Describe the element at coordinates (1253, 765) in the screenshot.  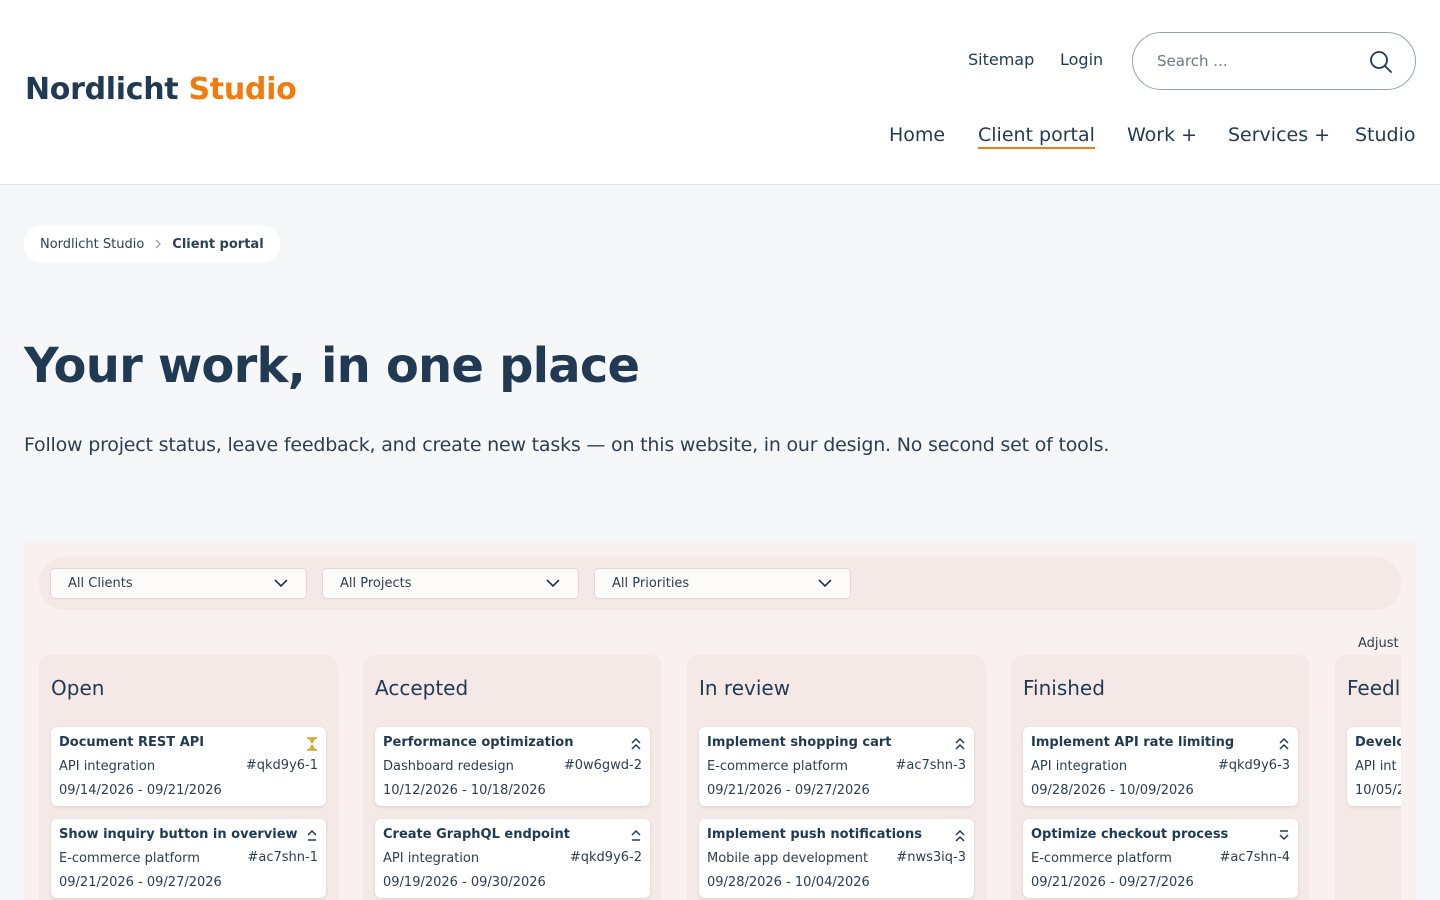
I see `task-id: #qkd9y6-3` at that location.